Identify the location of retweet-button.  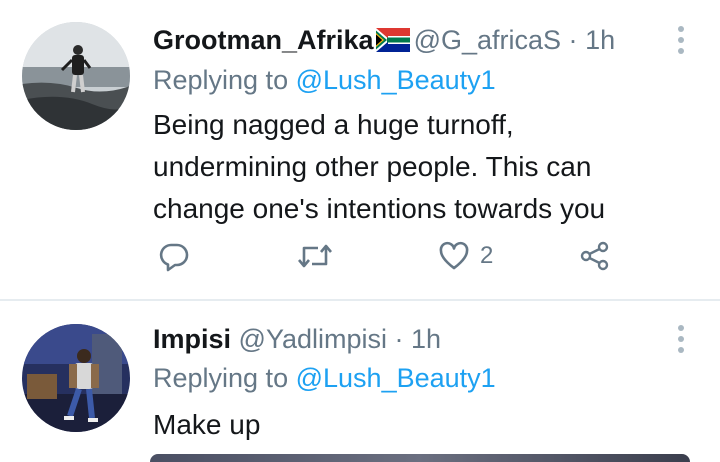
(315, 256).